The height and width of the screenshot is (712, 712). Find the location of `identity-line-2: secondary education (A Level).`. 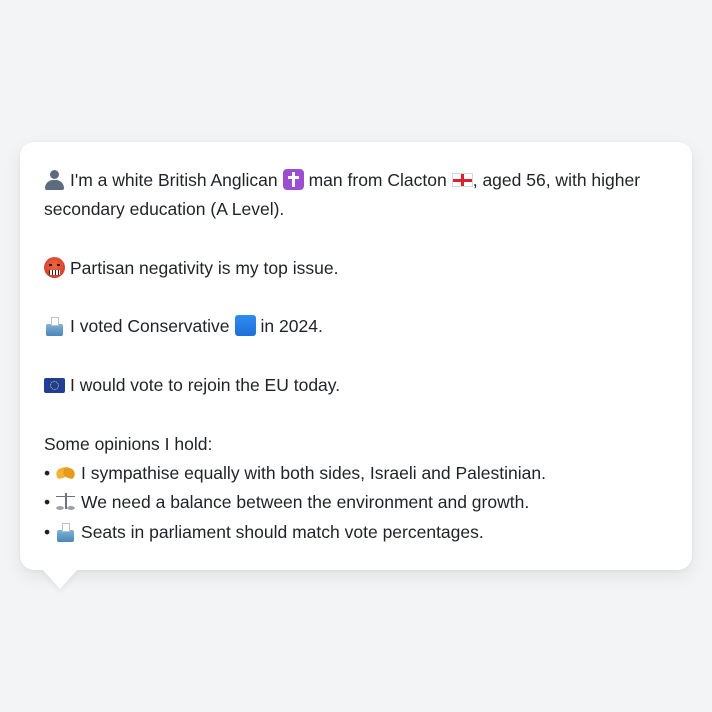

identity-line-2: secondary education (A Level). is located at coordinates (164, 209).